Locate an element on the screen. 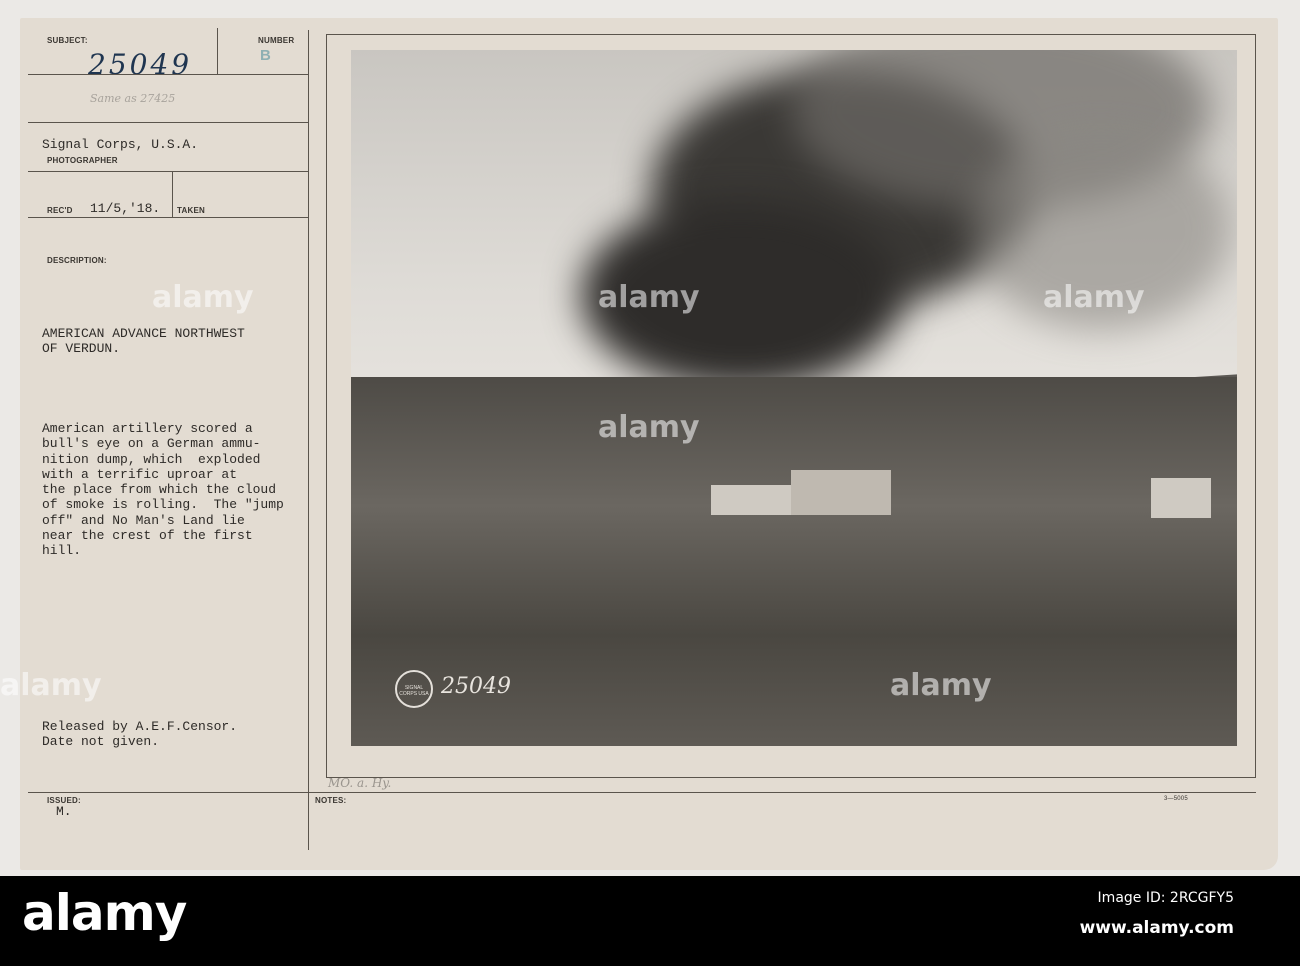 The height and width of the screenshot is (966, 1300). image-id: Image ID: 2RCGFY5 is located at coordinates (1165, 898).